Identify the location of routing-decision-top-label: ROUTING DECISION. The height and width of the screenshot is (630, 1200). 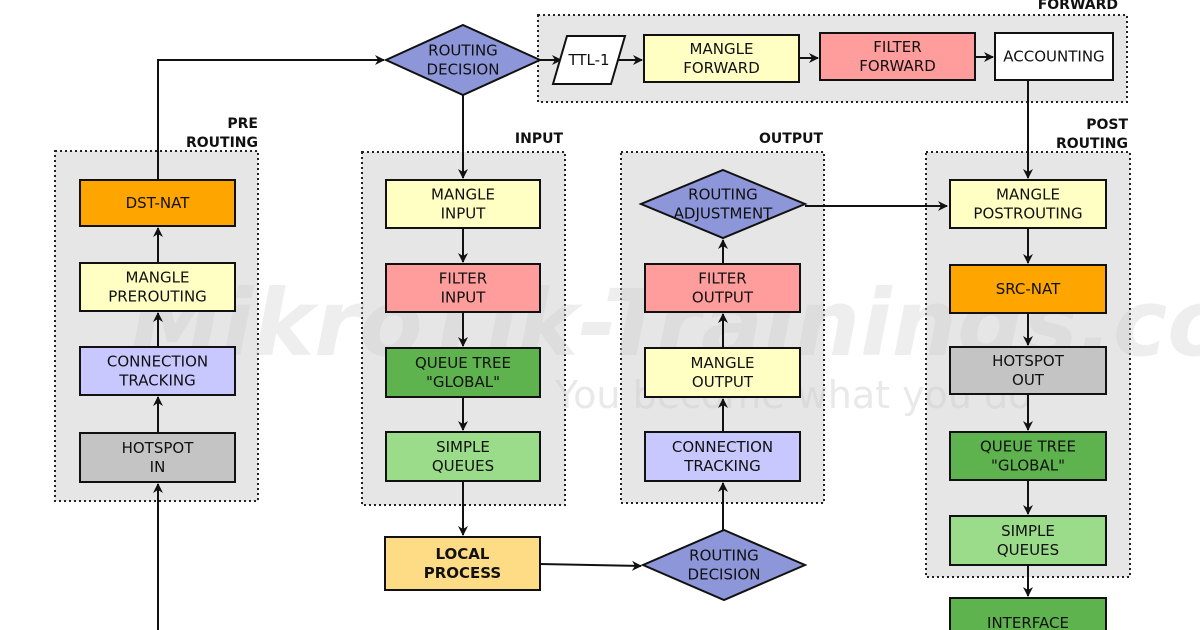
(463, 60).